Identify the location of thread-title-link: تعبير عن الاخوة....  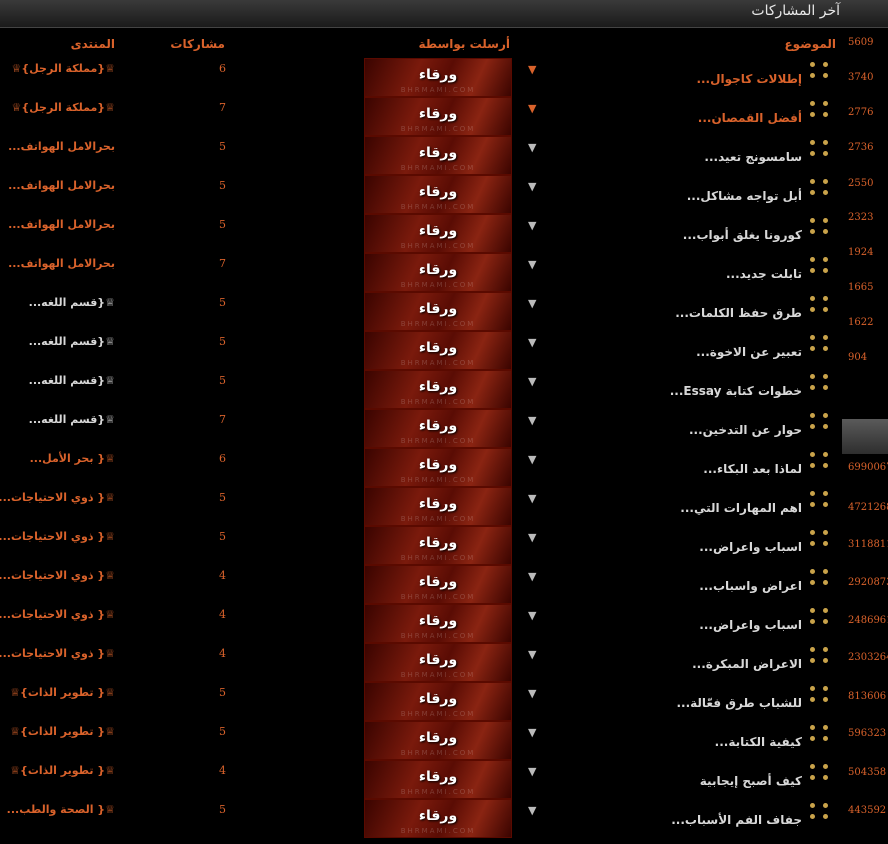
(749, 352).